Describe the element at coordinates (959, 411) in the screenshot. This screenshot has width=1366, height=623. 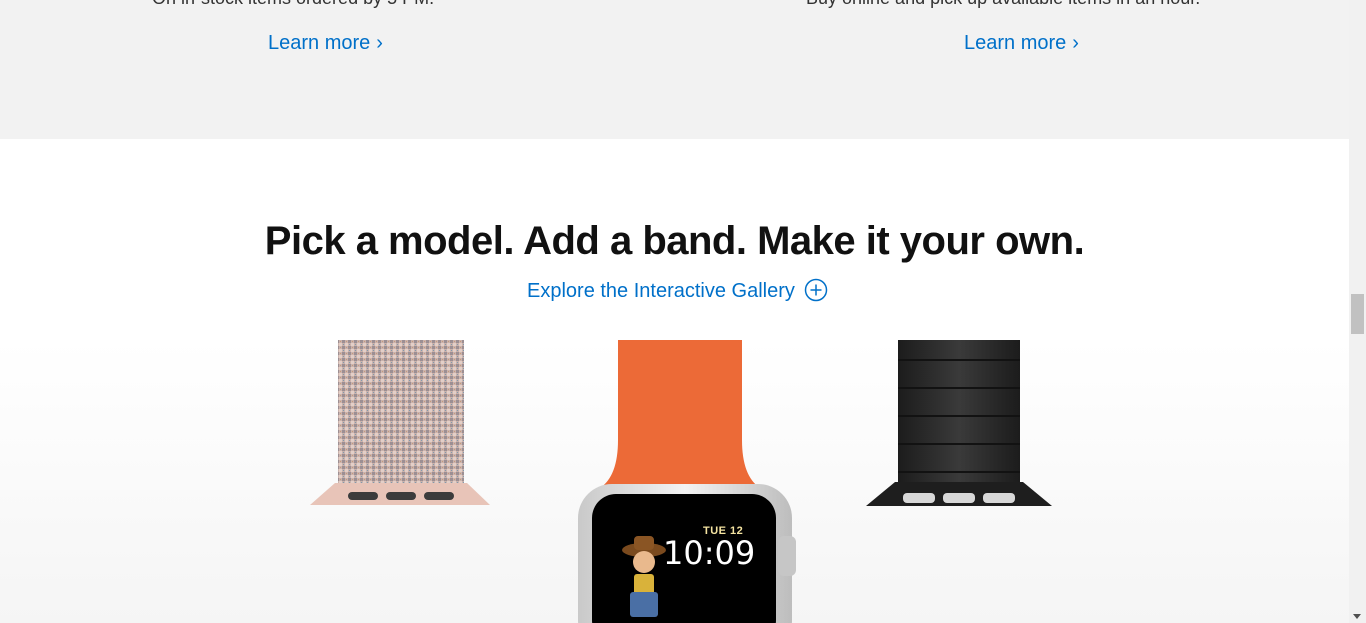
I see `leather-strap` at that location.